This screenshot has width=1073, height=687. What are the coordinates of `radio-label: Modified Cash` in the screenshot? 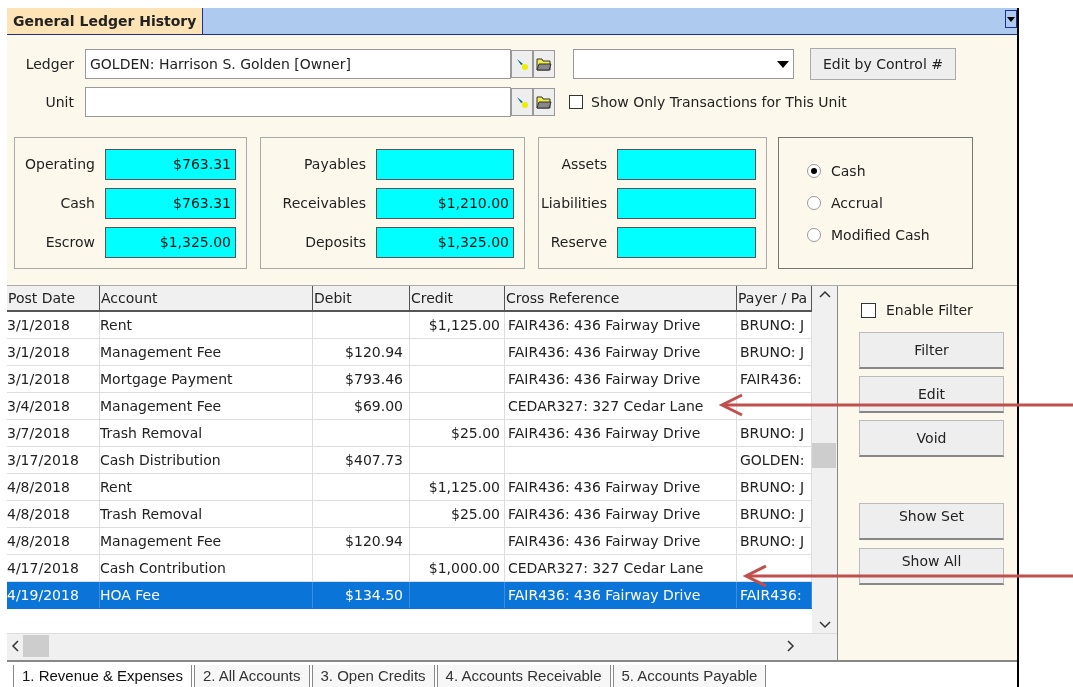 It's located at (880, 235).